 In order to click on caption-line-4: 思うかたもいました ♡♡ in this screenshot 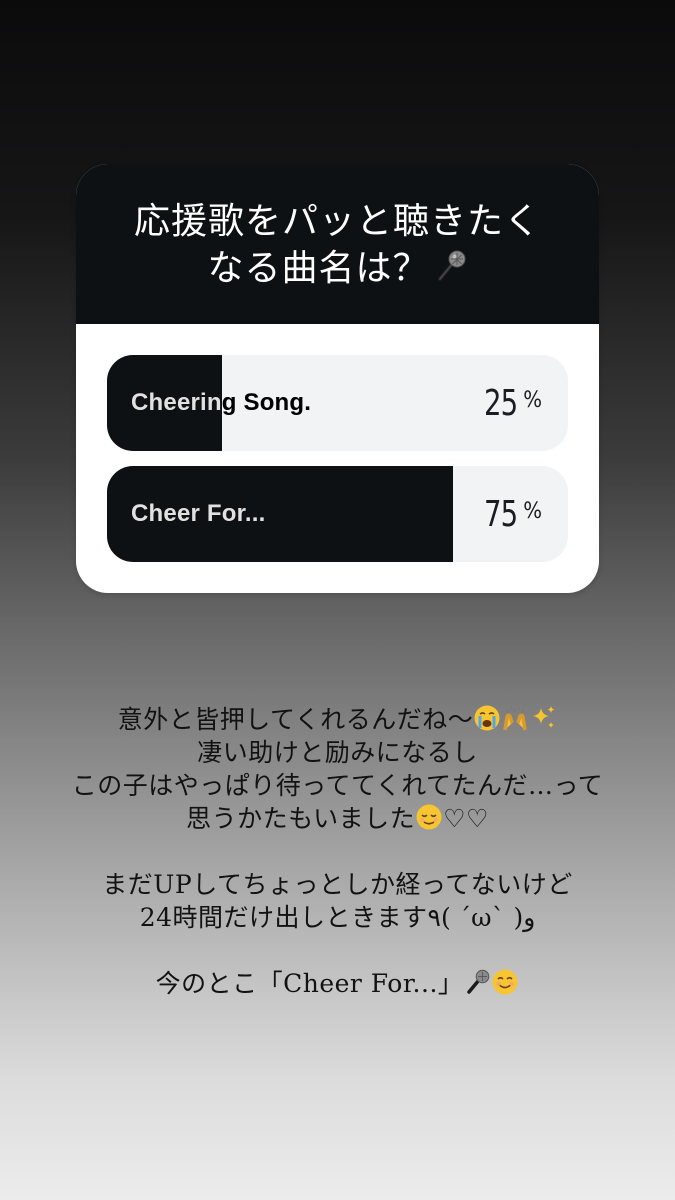, I will do `click(337, 818)`.